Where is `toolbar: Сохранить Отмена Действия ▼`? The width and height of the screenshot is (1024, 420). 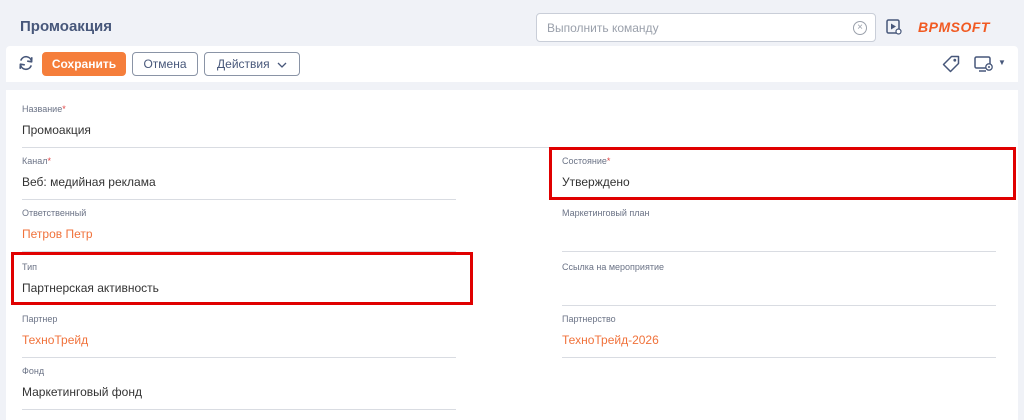 toolbar: Сохранить Отмена Действия ▼ is located at coordinates (512, 64).